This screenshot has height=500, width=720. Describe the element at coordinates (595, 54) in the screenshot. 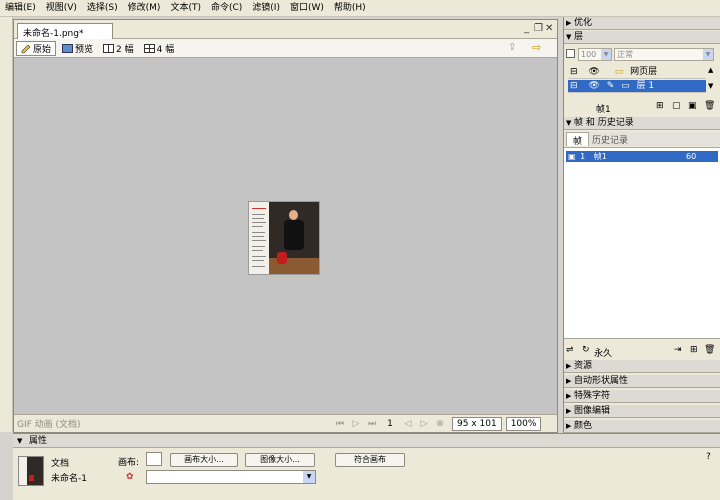

I see `opacity-field: 100 ▼` at that location.